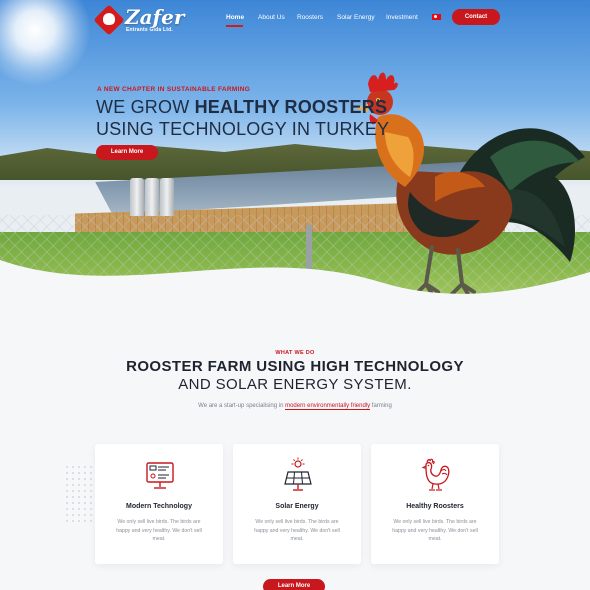  I want to click on decorative-dot-grid, so click(79, 494).